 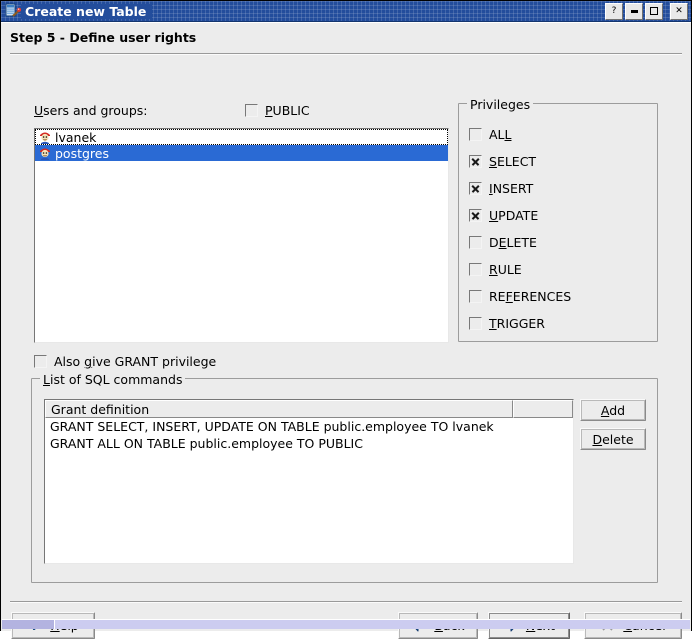 I want to click on users-and-groups-label: Users and groups:, so click(x=91, y=110).